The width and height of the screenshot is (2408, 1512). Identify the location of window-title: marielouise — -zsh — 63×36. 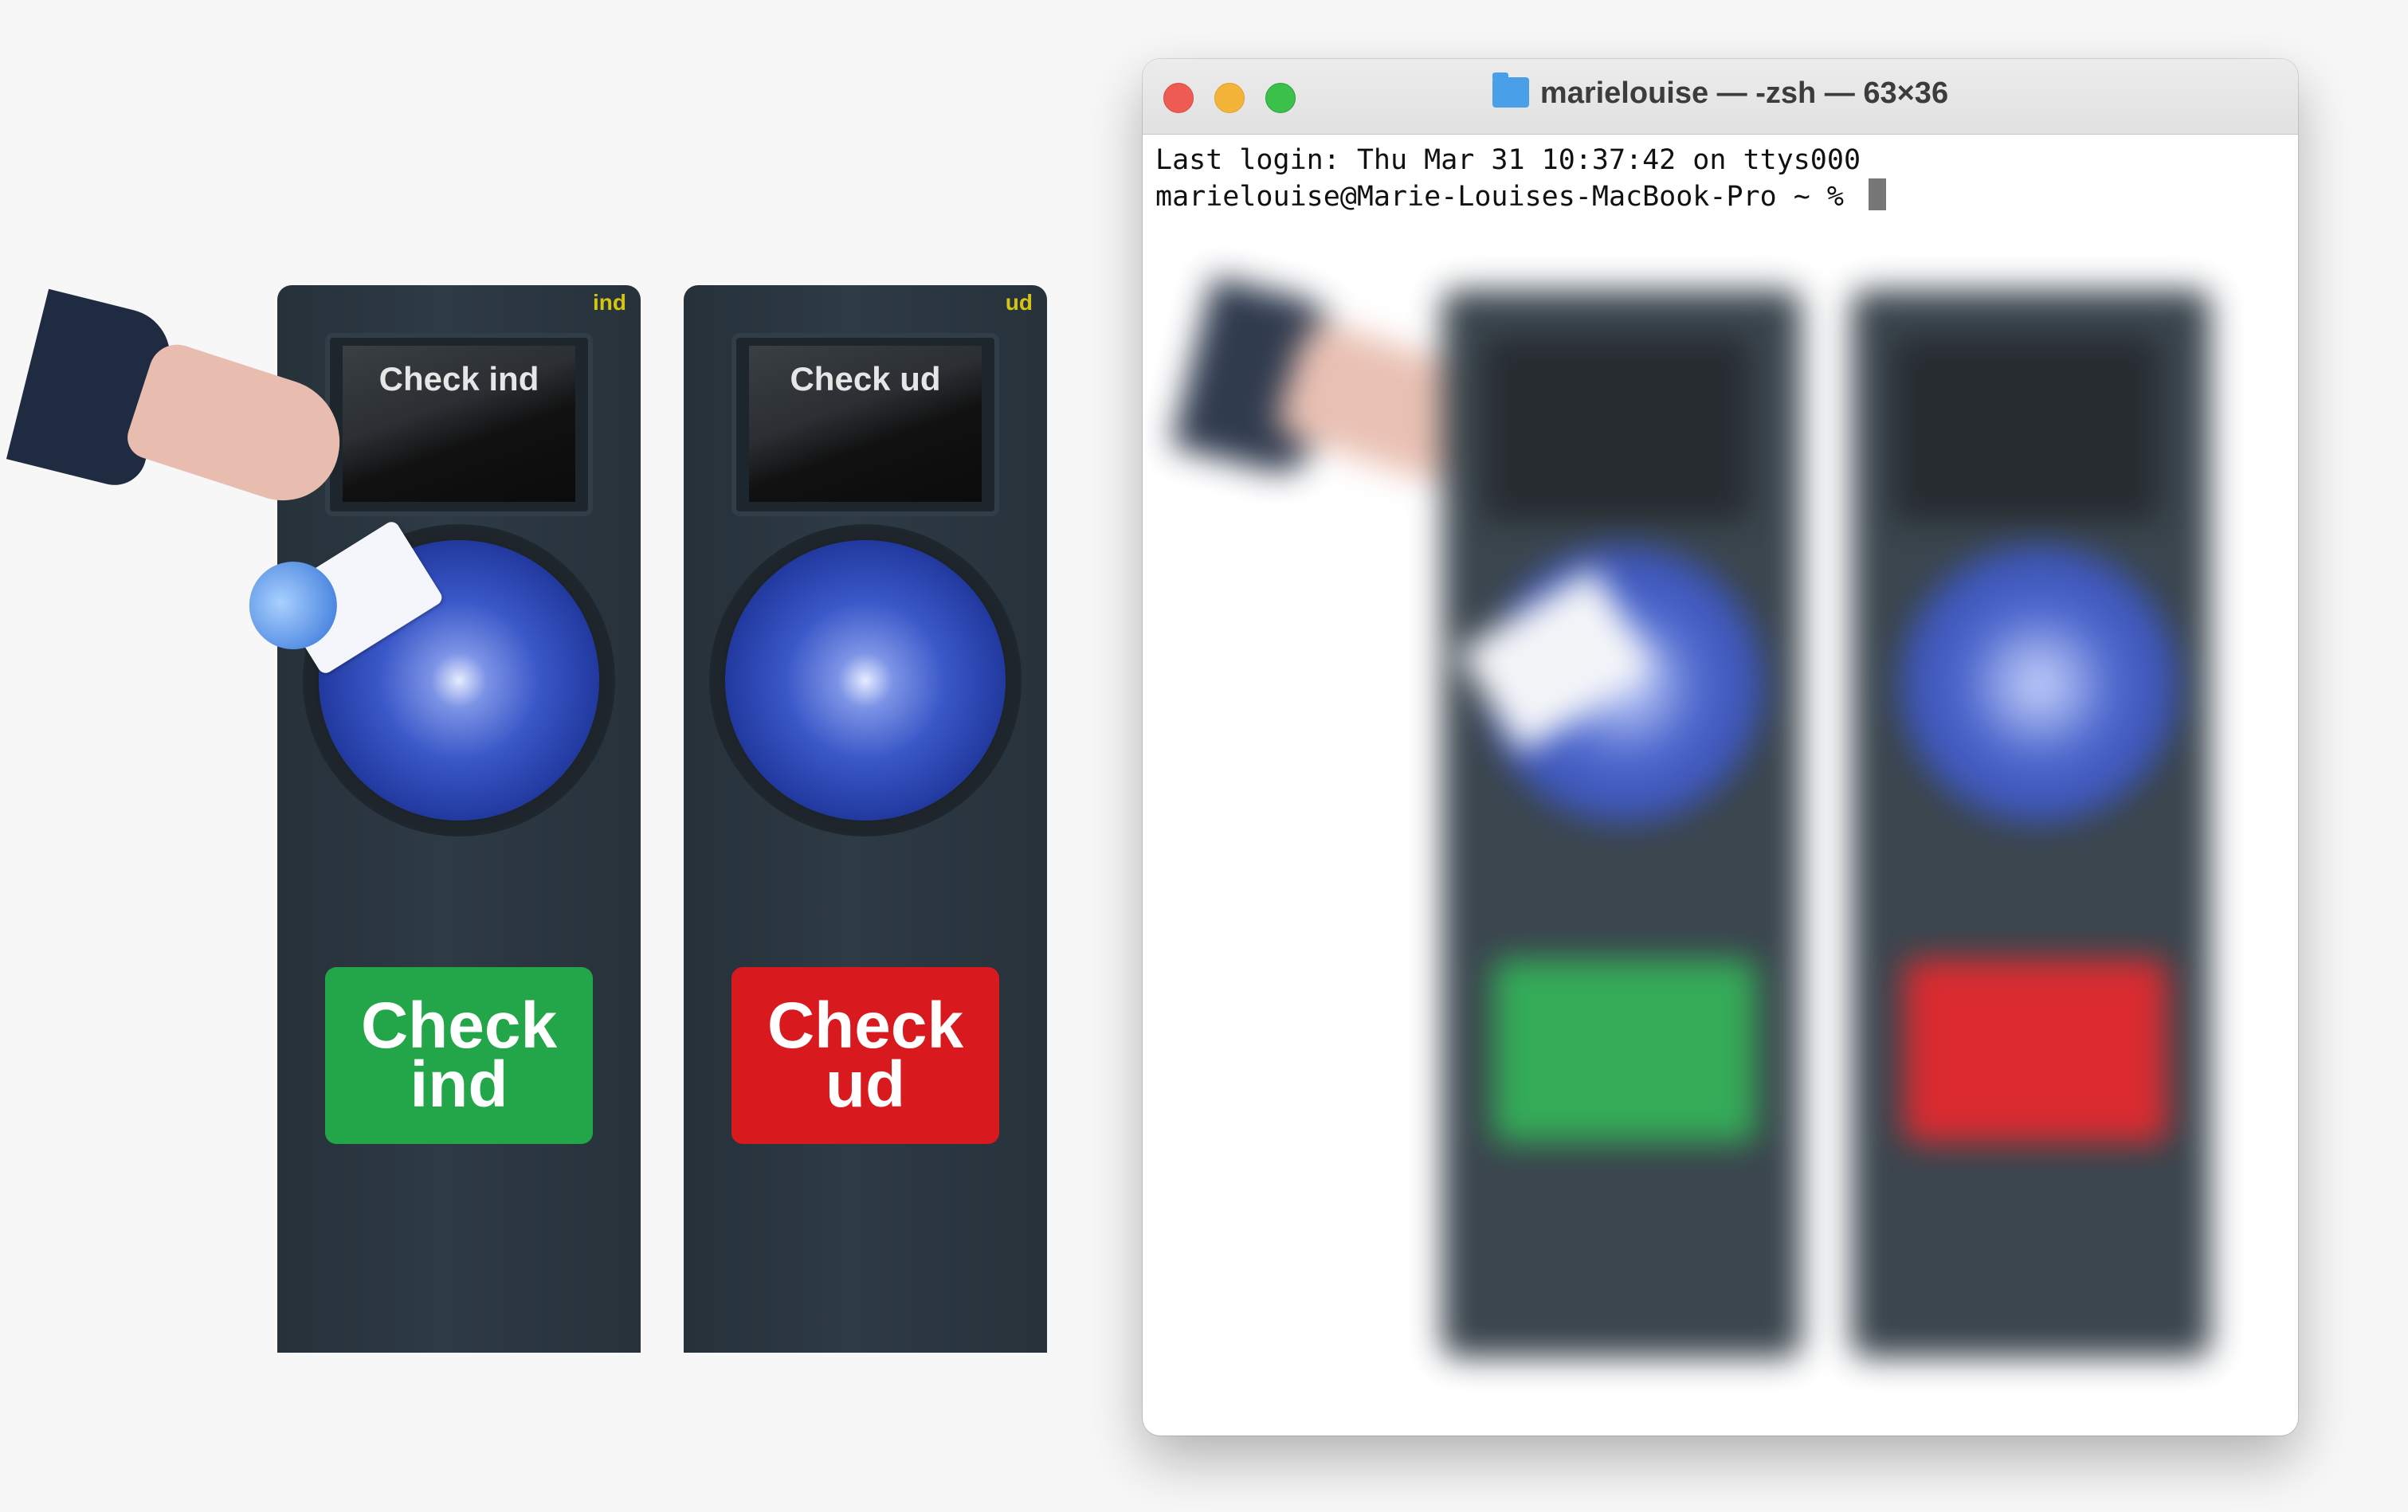
(1720, 92).